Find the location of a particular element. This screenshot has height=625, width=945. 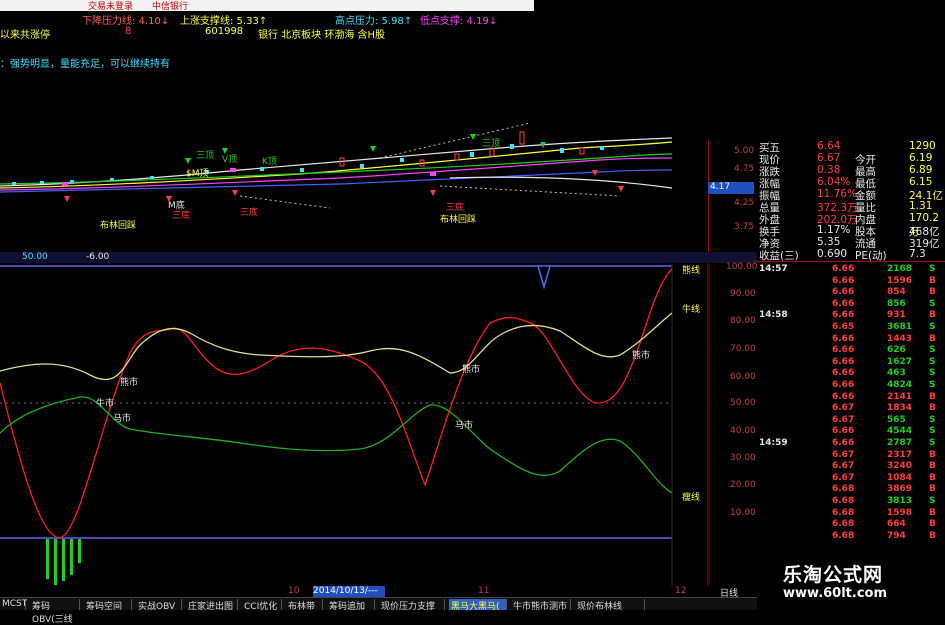

lean-line-label: 瘦线 is located at coordinates (691, 498).